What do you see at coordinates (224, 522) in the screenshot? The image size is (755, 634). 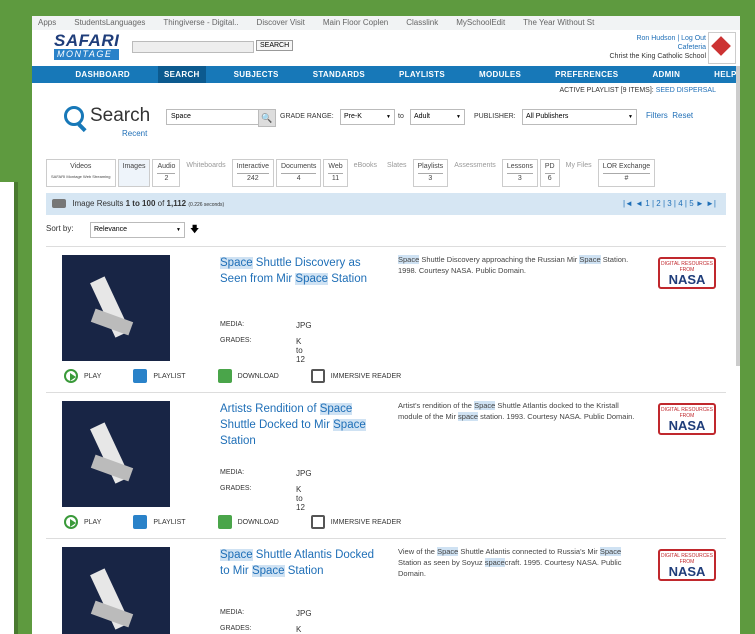 I see `download-icon` at bounding box center [224, 522].